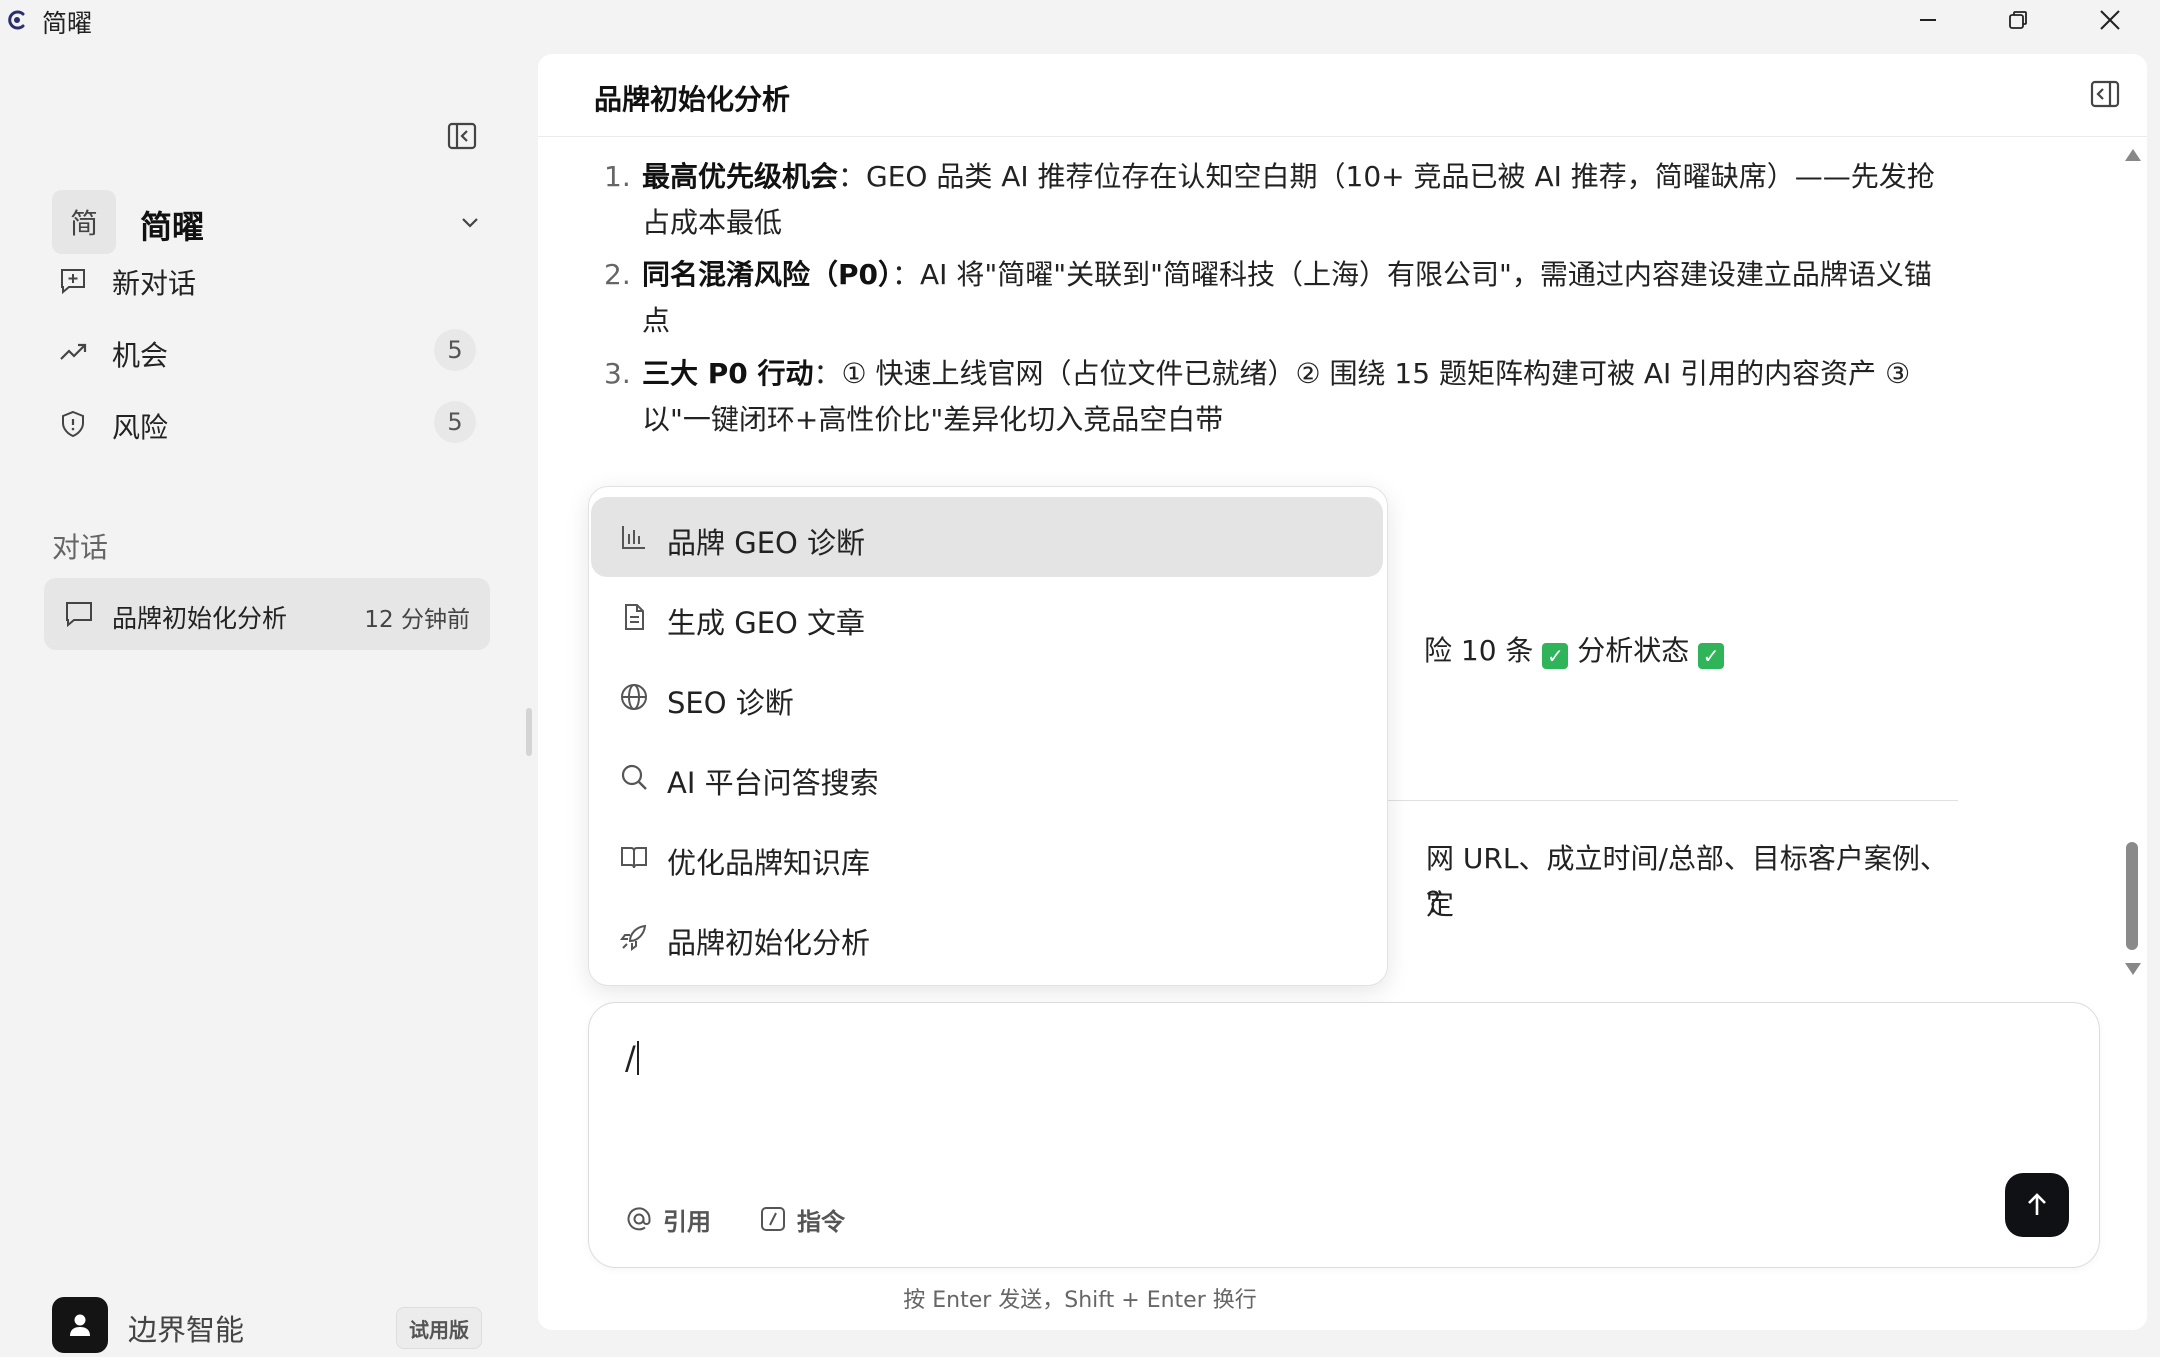 Image resolution: width=2160 pixels, height=1357 pixels. Describe the element at coordinates (1574, 651) in the screenshot. I see `status-line: 险 10 条 ✓ 分析状态 ✓` at that location.